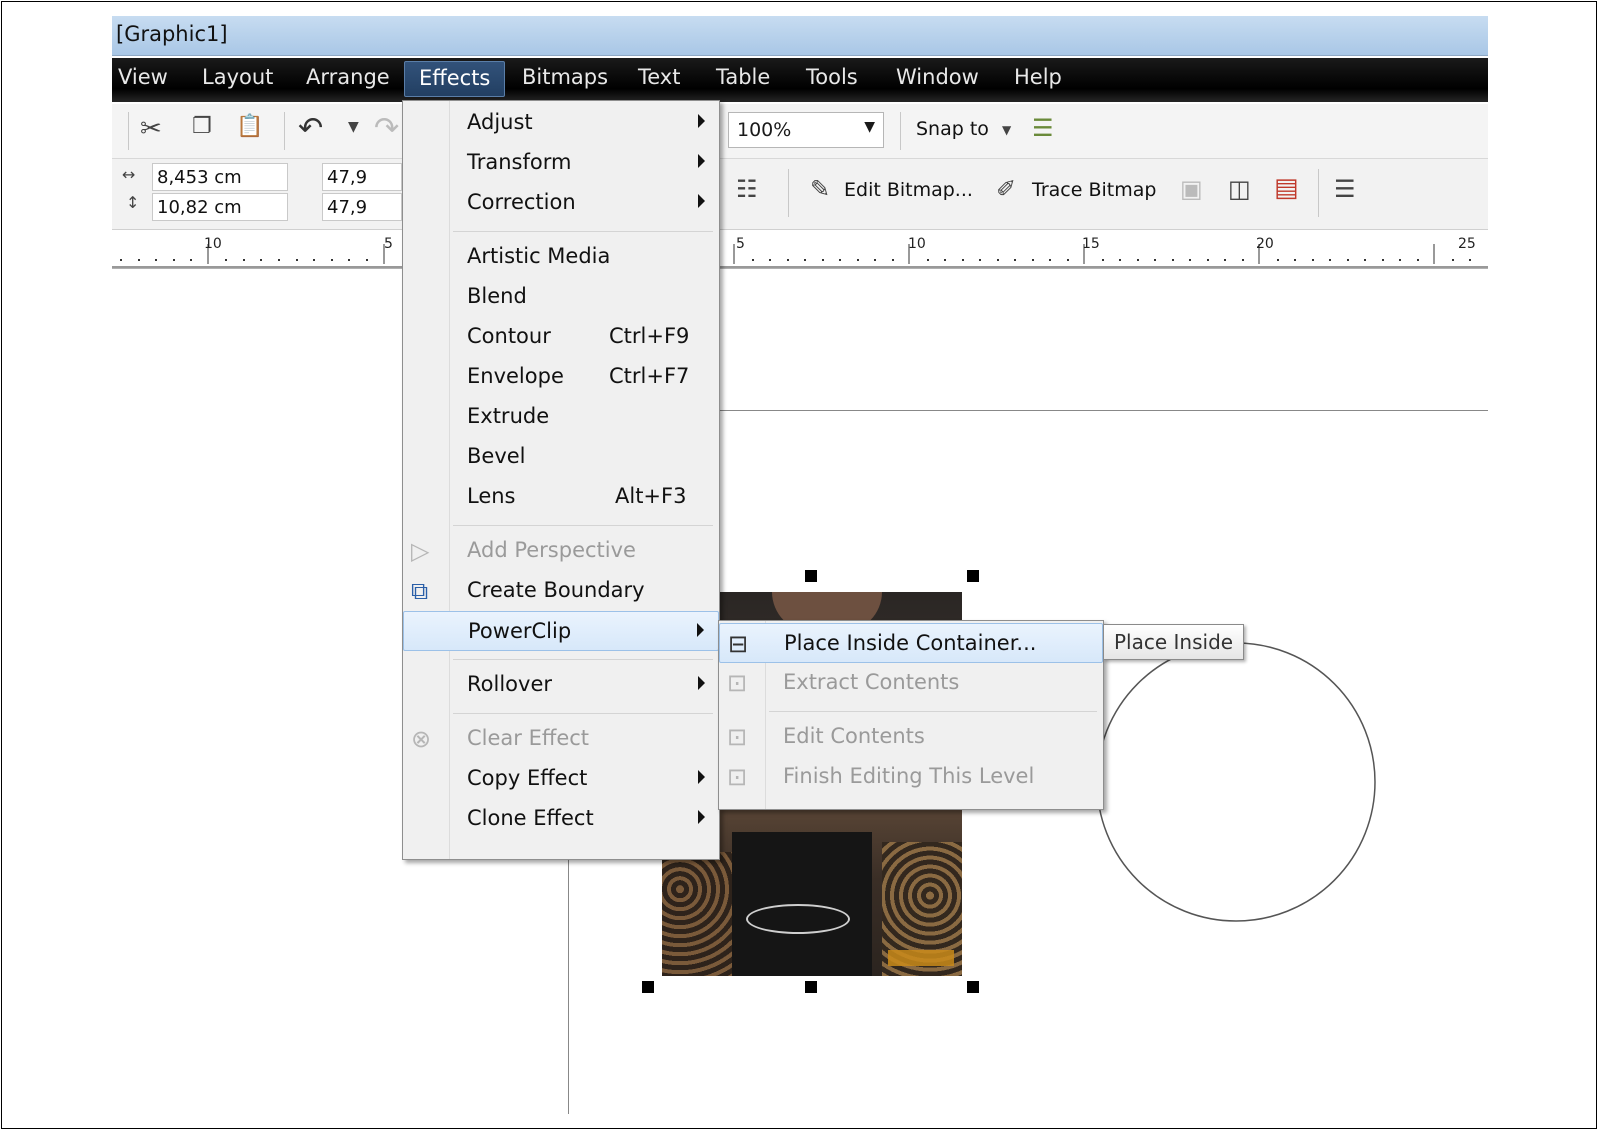 The image size is (1600, 1132). Describe the element at coordinates (871, 682) in the screenshot. I see `menu-item-label: Extract Contents` at that location.